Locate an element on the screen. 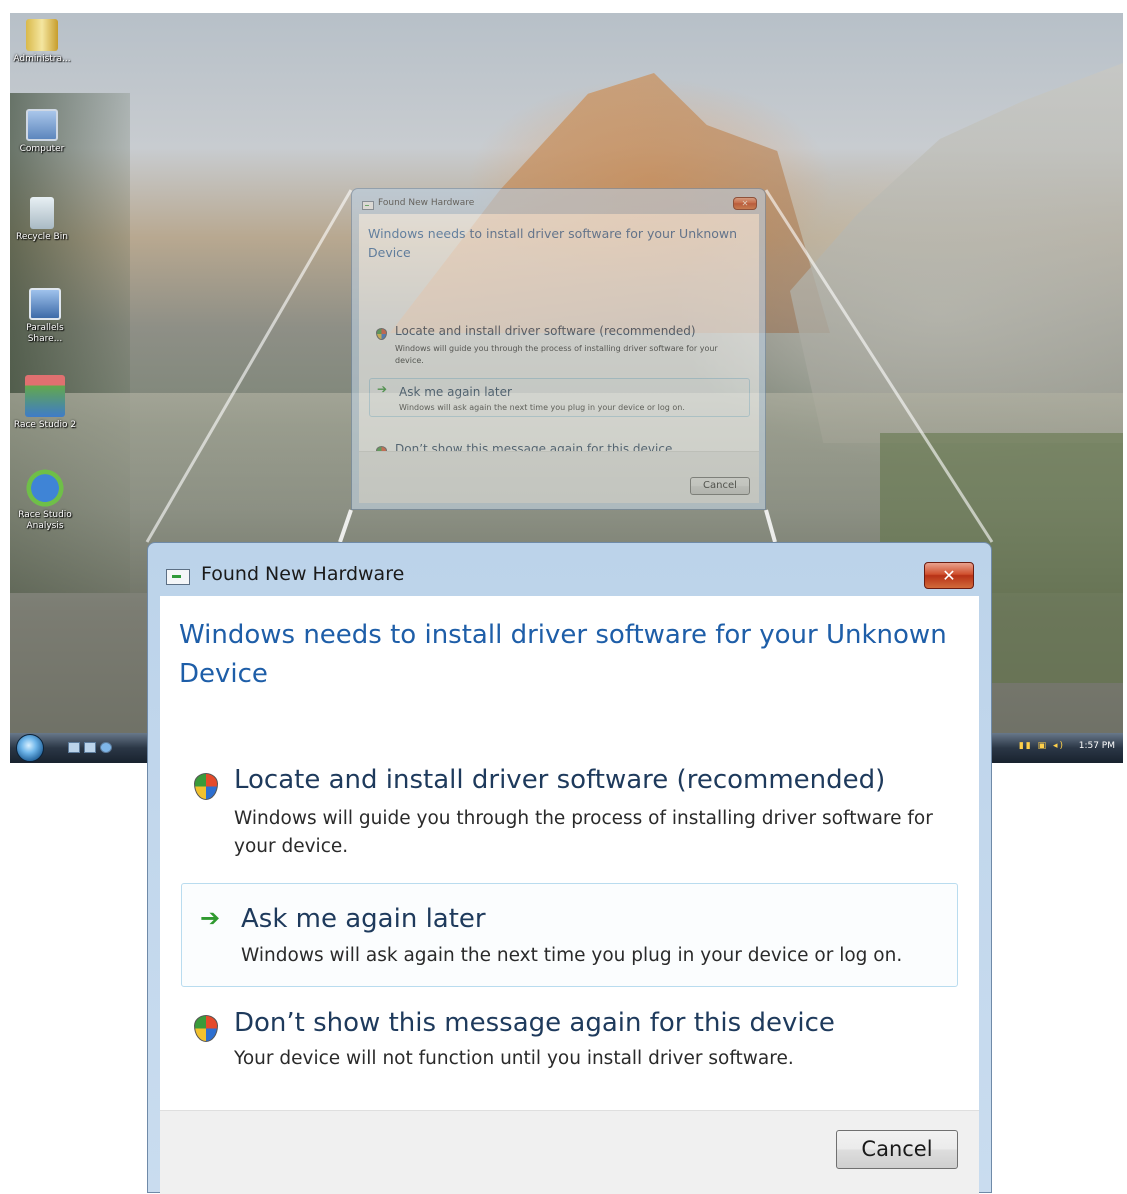 The height and width of the screenshot is (1194, 1127). desktop-icon-computer: Computer is located at coordinates (44, 132).